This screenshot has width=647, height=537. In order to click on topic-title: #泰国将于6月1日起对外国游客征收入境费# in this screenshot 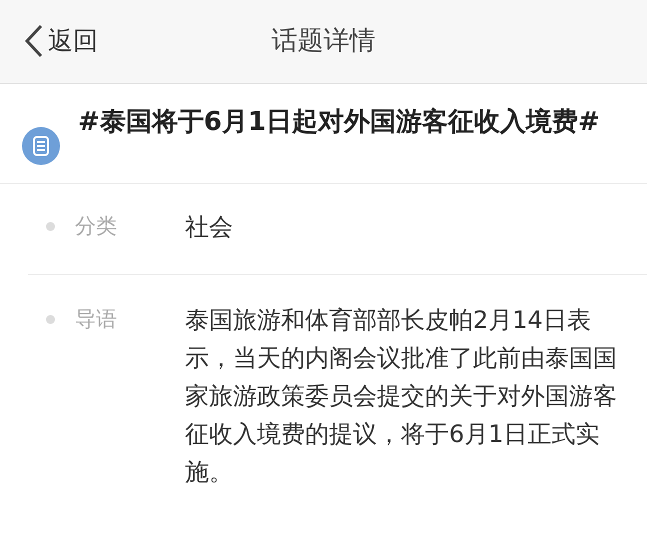, I will do `click(339, 122)`.